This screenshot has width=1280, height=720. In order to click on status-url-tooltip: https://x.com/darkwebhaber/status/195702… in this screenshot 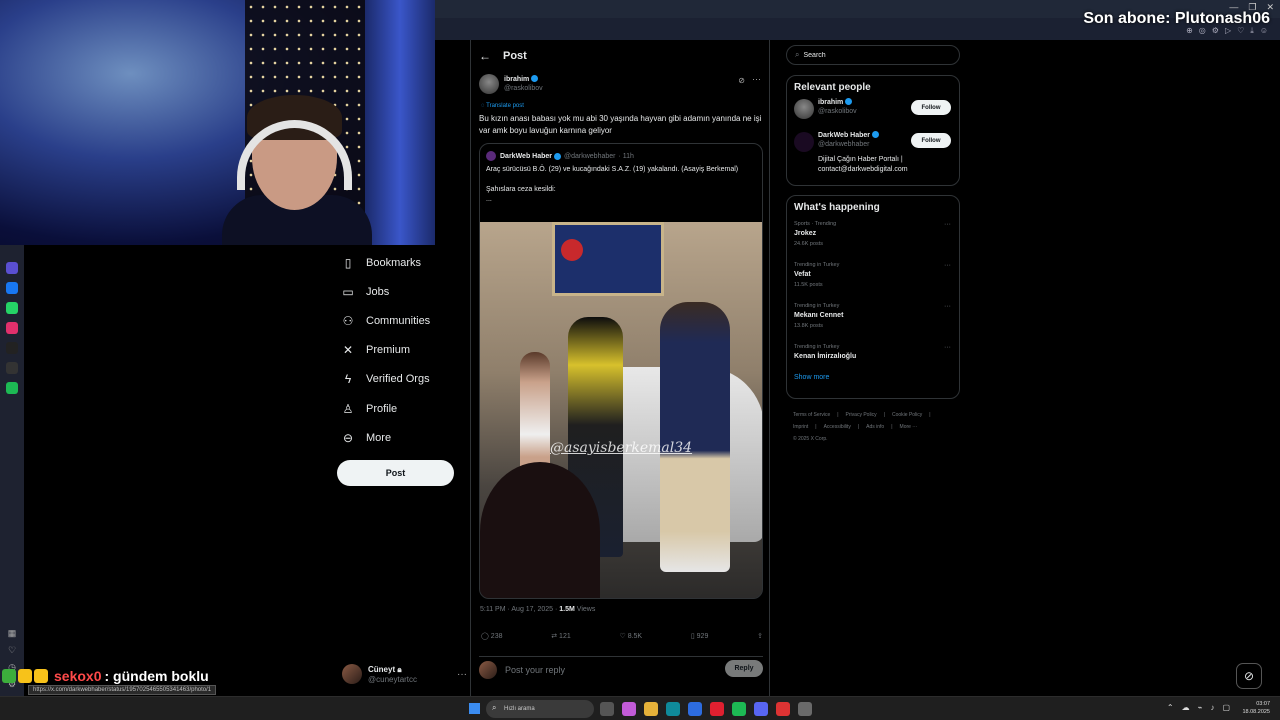, I will do `click(122, 690)`.